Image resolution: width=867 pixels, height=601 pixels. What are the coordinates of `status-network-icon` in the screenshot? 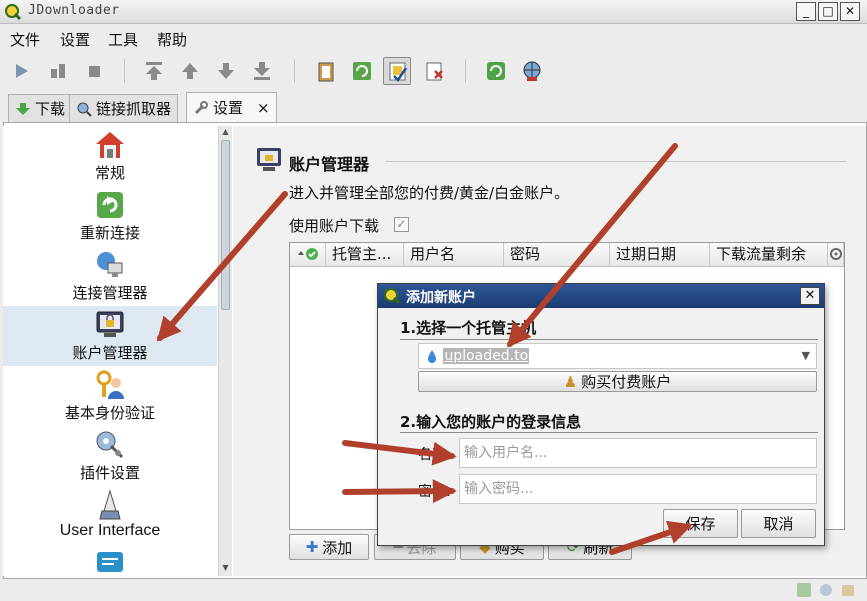 It's located at (826, 590).